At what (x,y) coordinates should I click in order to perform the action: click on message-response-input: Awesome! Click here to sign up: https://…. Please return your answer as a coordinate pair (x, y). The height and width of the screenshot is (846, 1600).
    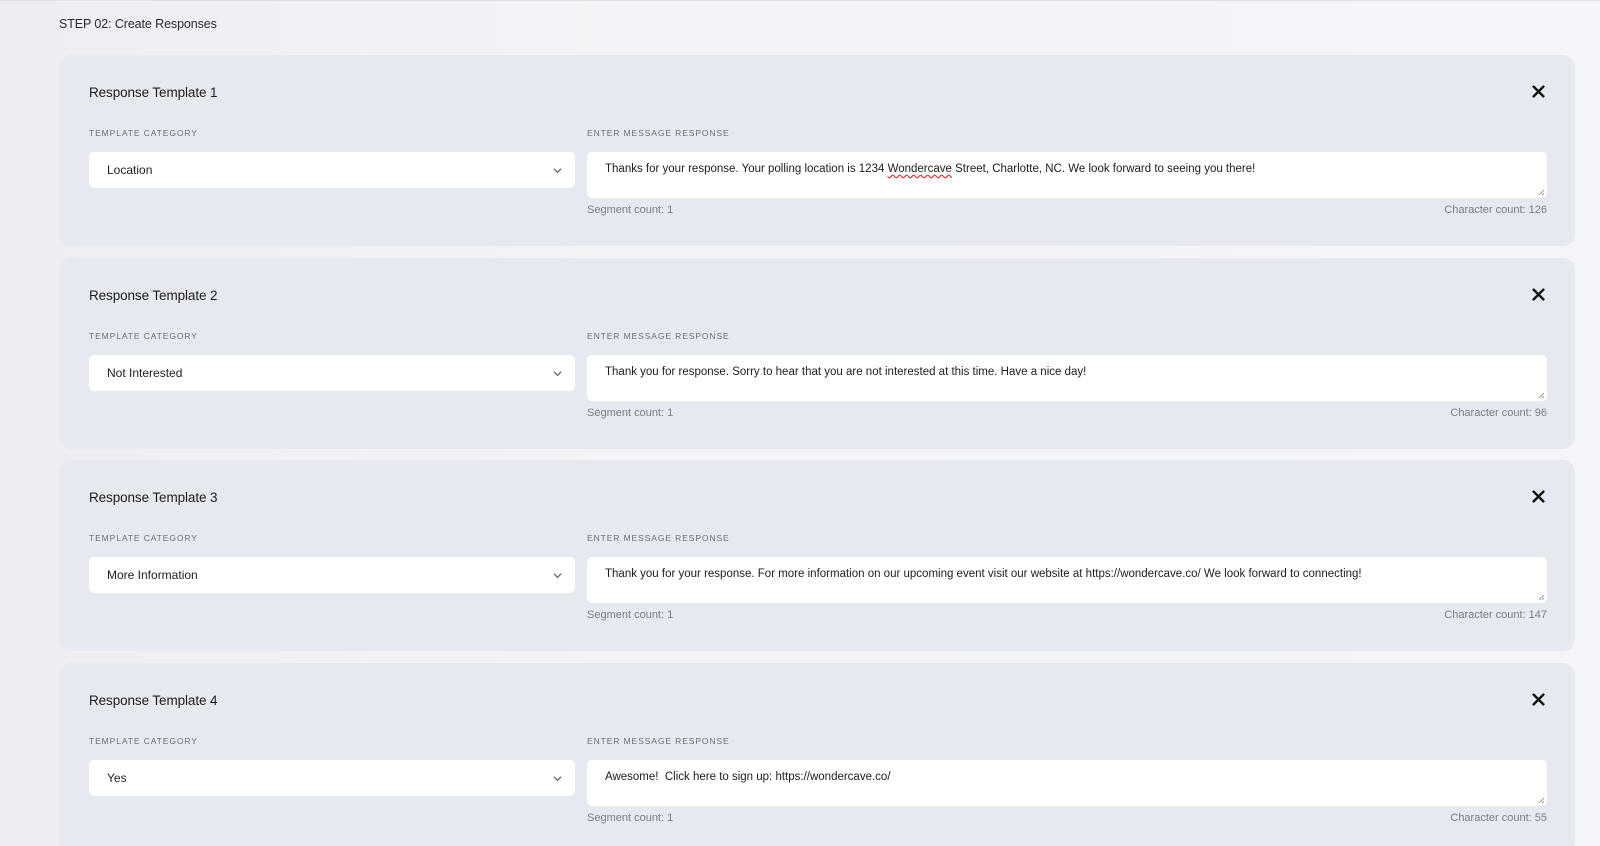
    Looking at the image, I should click on (1067, 783).